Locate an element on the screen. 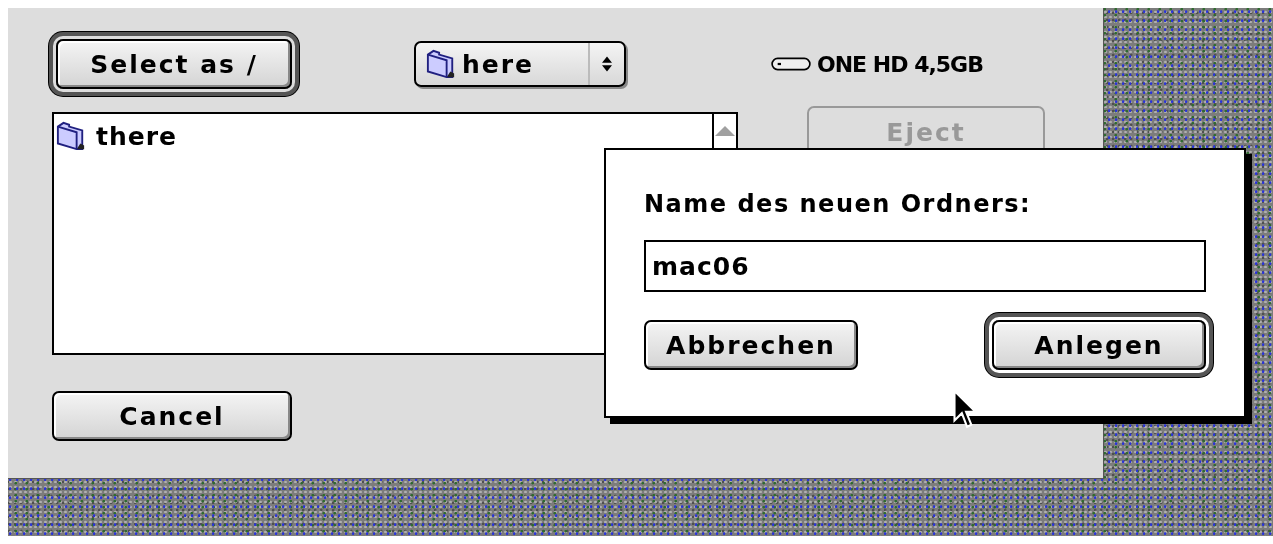 This screenshot has height=544, width=1273. updown-arrows-icon is located at coordinates (607, 64).